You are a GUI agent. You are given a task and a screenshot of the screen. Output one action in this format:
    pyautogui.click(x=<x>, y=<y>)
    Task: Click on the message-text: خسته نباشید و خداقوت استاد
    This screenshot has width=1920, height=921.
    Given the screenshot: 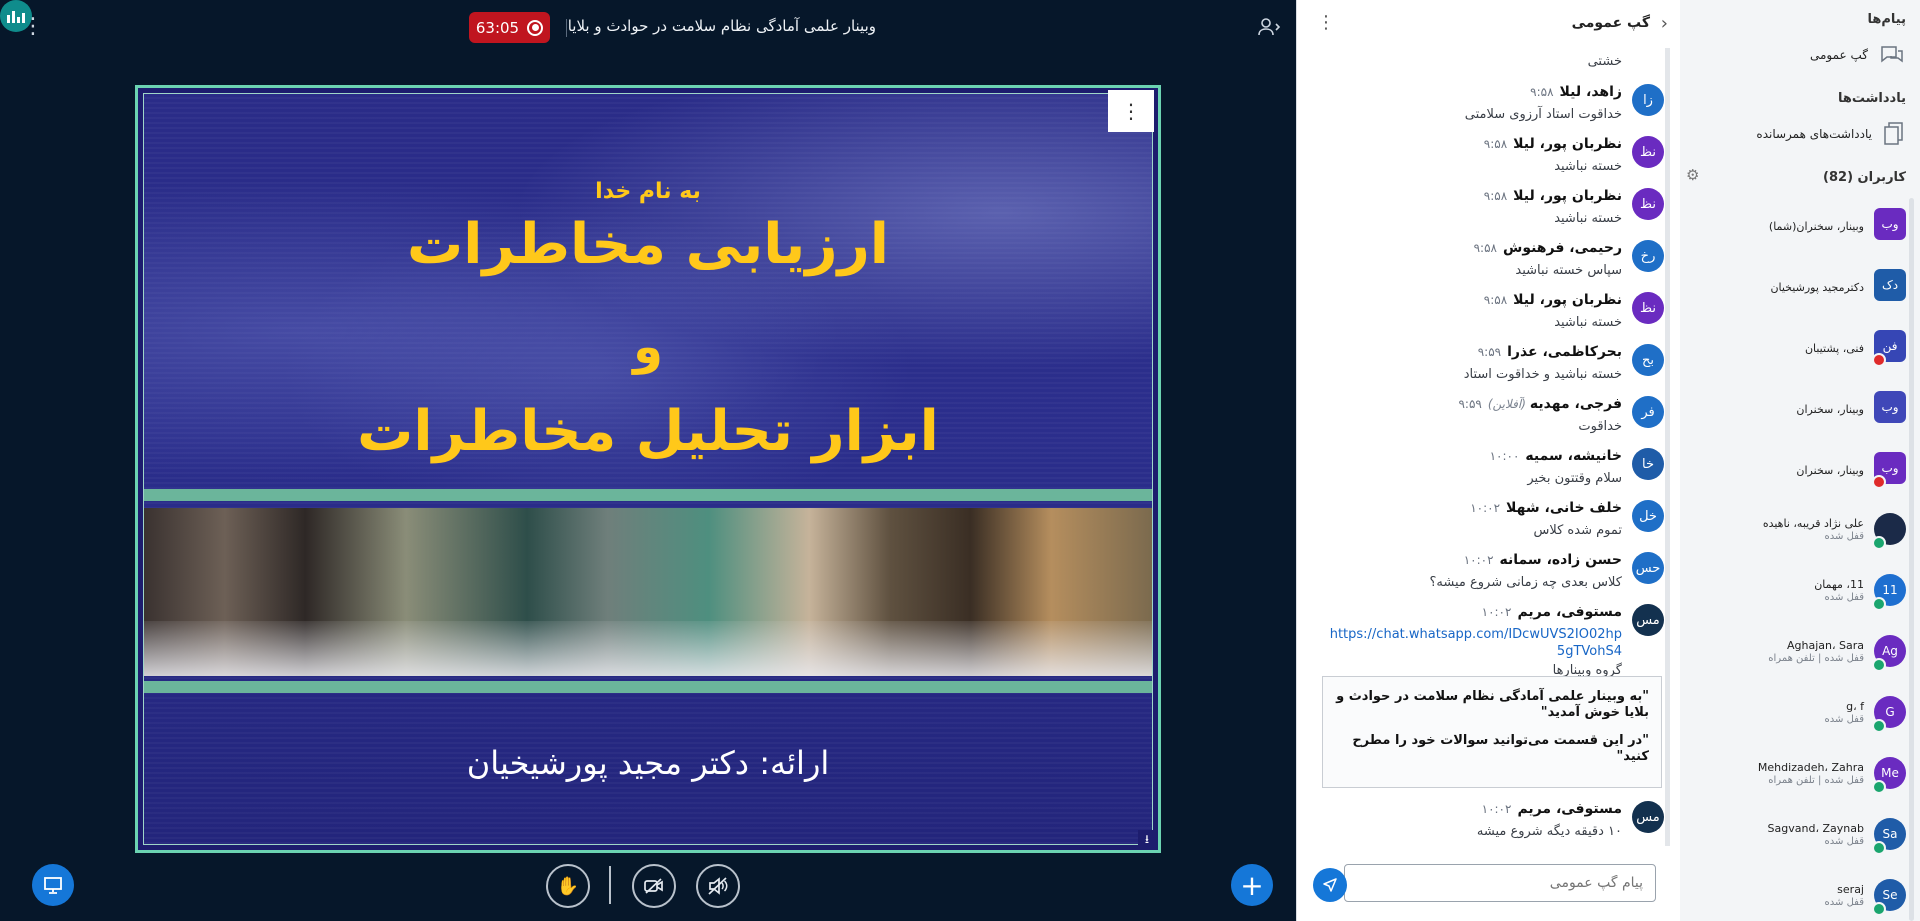 What is the action you would take?
    pyautogui.click(x=1542, y=374)
    